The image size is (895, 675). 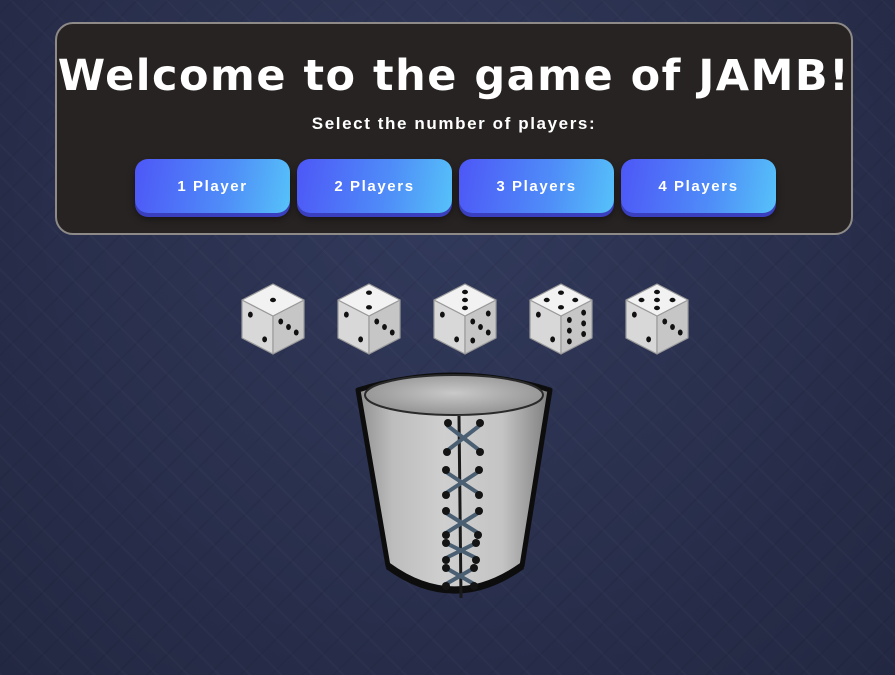 What do you see at coordinates (698, 186) in the screenshot?
I see `four-players-button: 4 Players` at bounding box center [698, 186].